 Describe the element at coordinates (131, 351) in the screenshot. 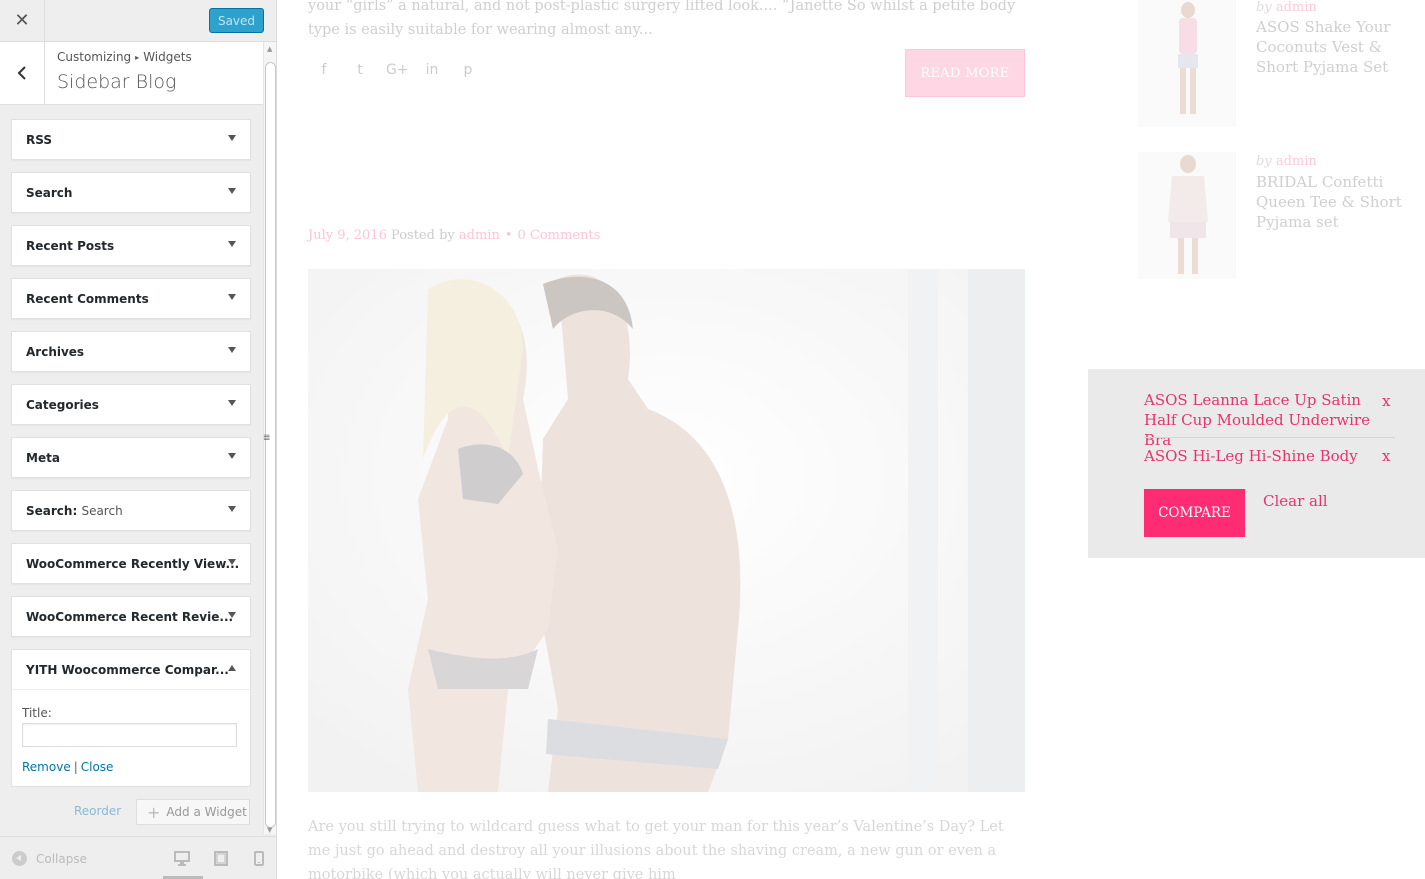

I see `widget-archives: Archives` at that location.